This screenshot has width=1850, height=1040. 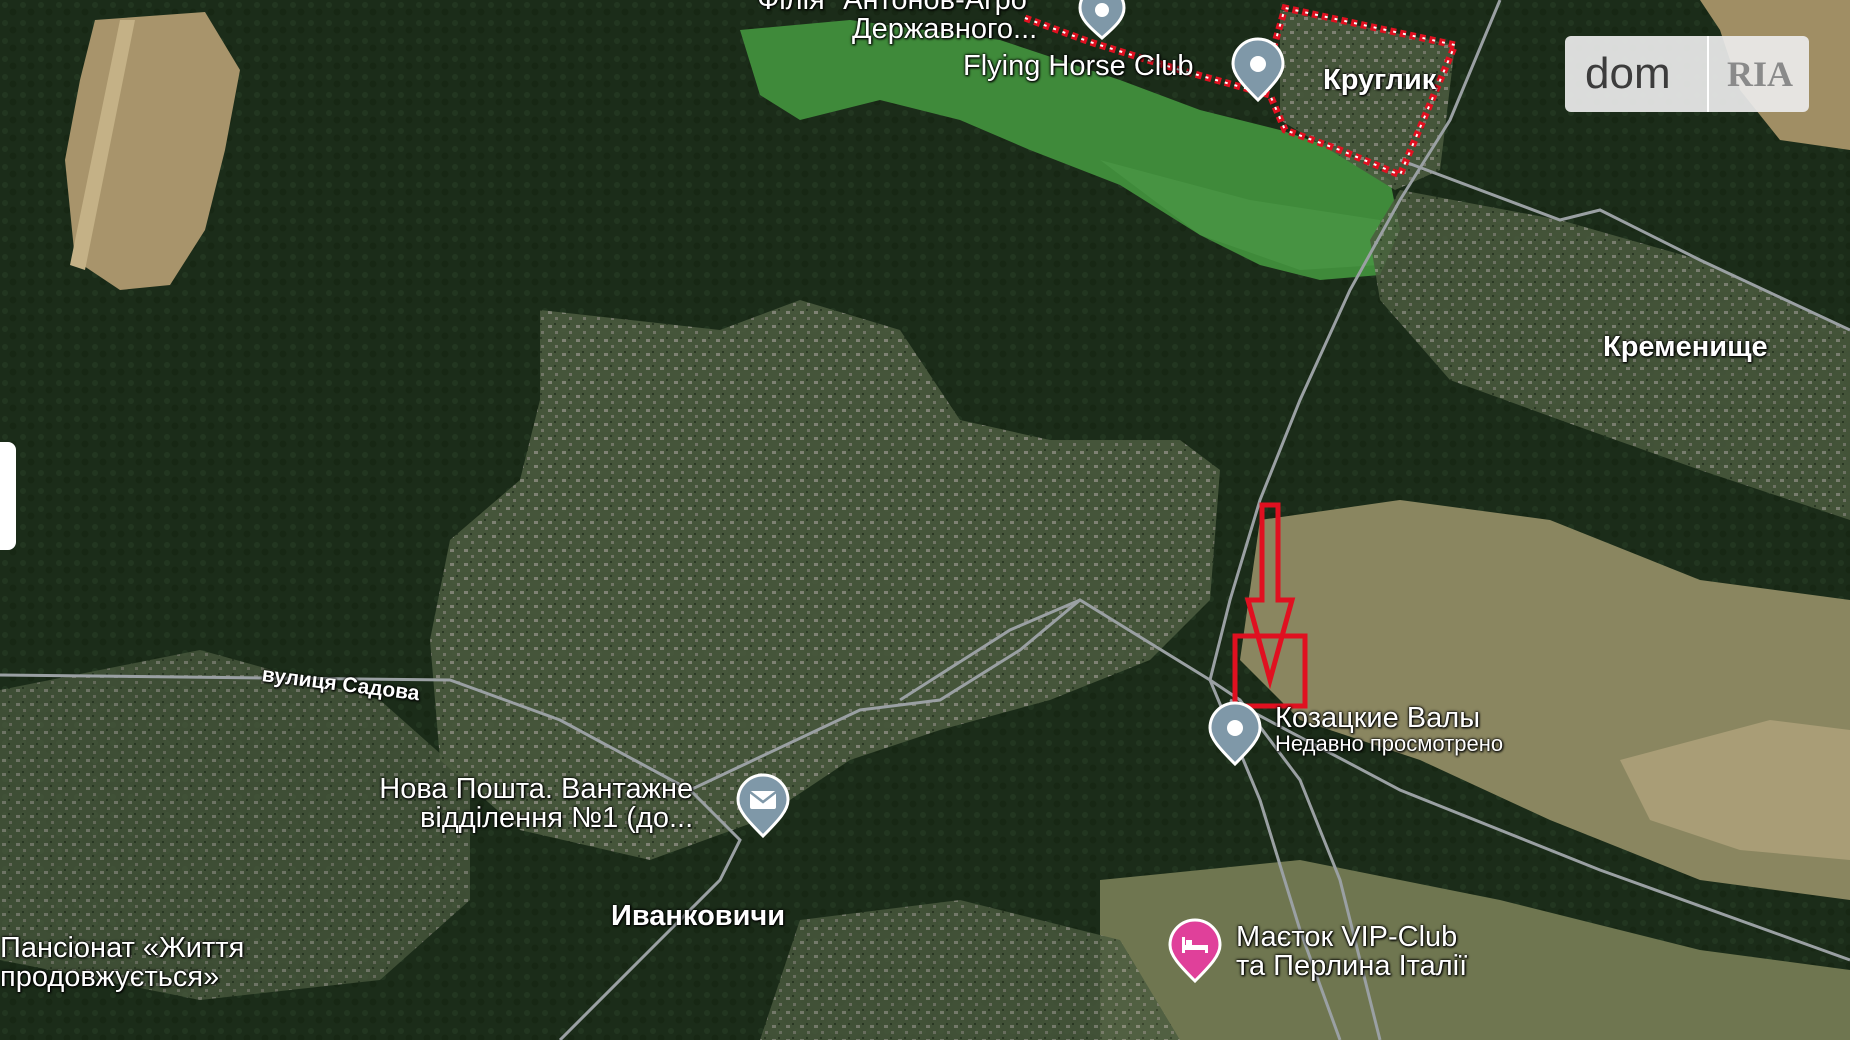 I want to click on logo-ria-text: RIA, so click(x=1760, y=74).